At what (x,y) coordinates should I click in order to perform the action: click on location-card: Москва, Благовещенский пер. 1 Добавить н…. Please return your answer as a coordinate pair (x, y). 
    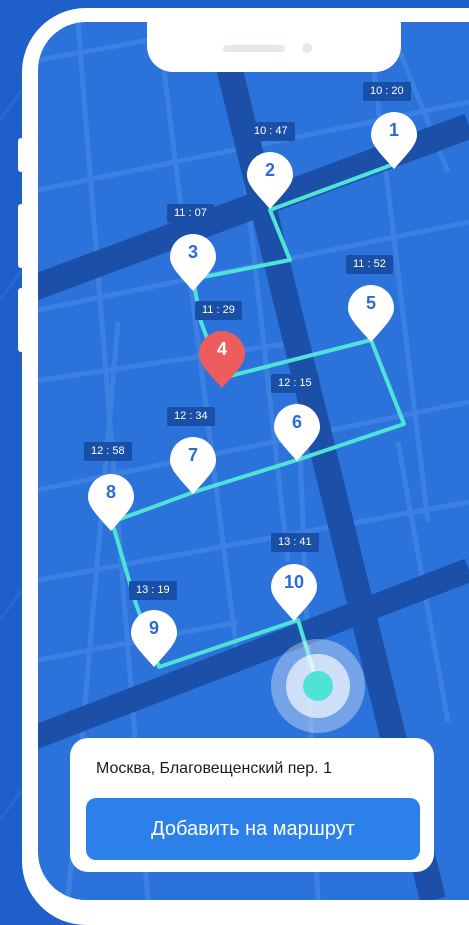
    Looking at the image, I should click on (252, 805).